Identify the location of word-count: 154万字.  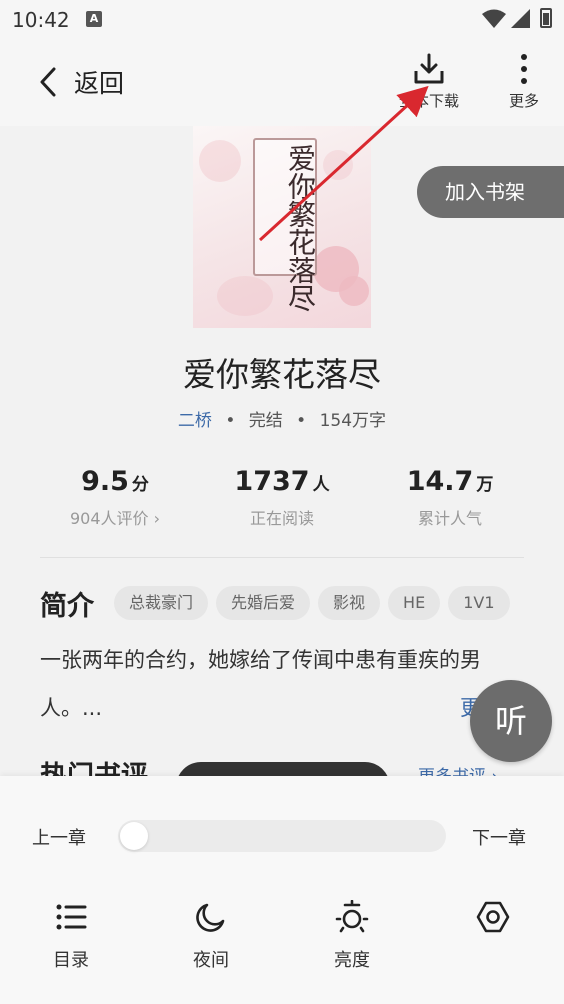
(353, 421).